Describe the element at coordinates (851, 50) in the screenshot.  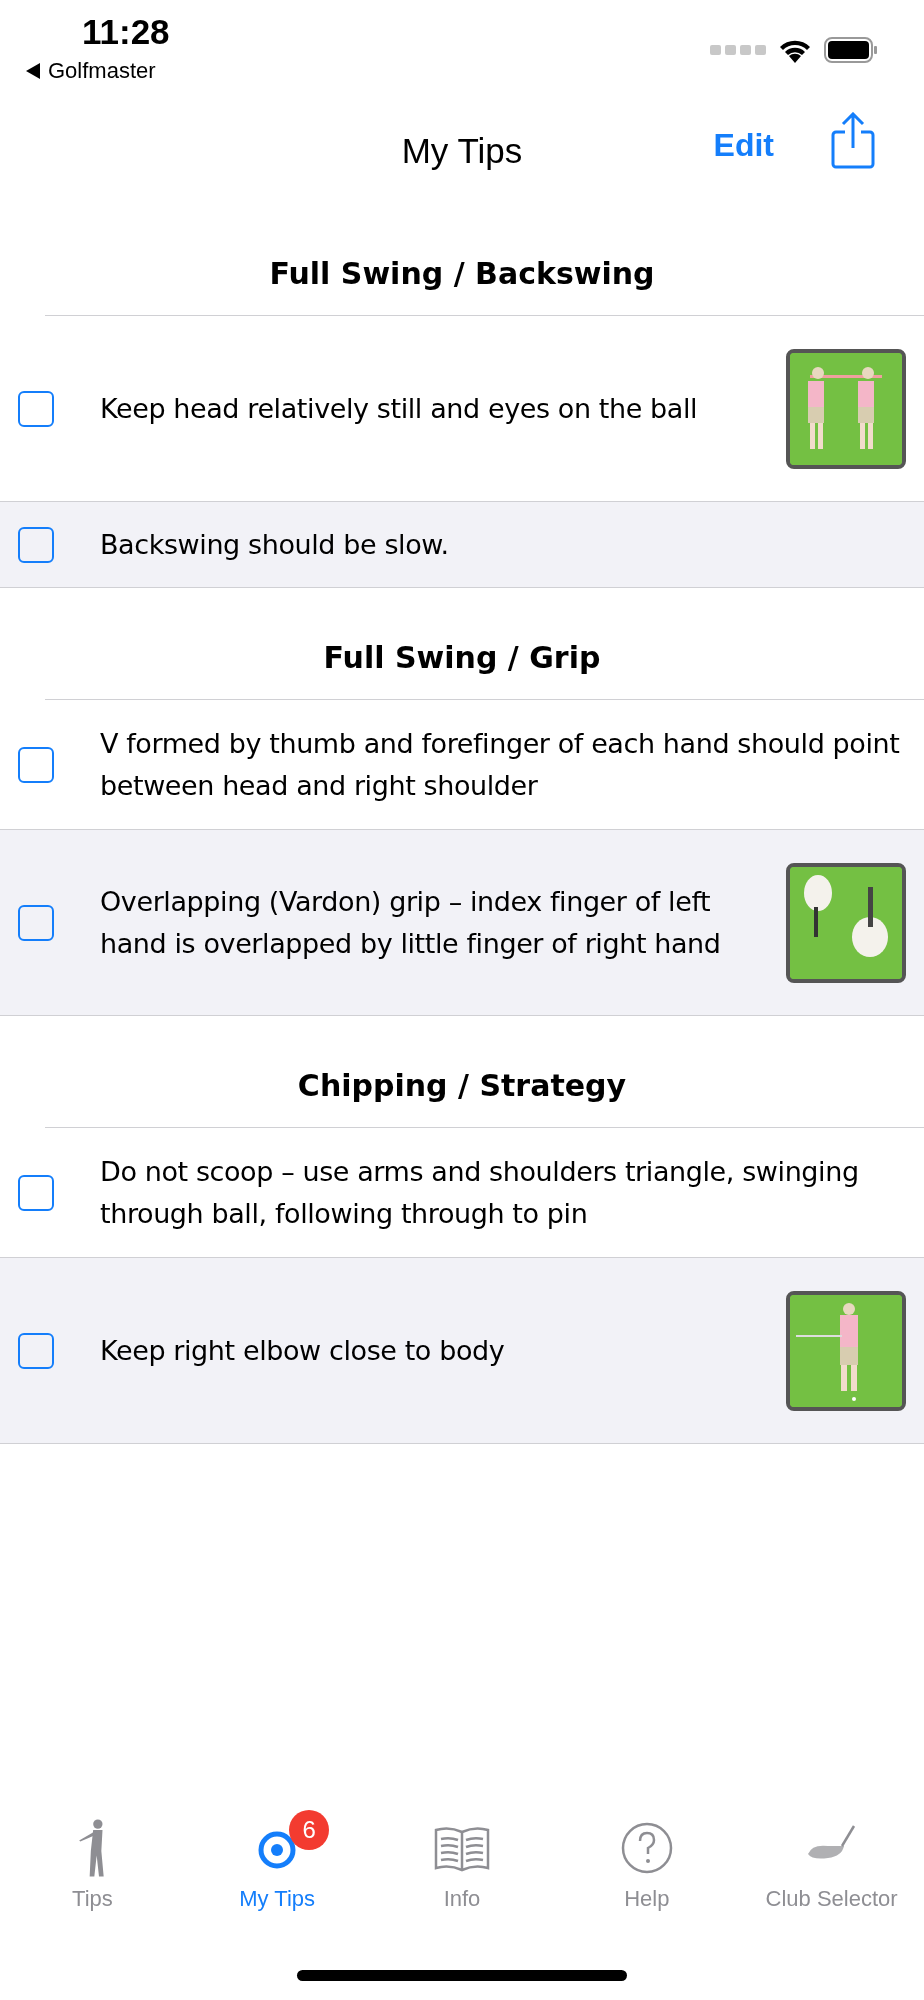
I see `battery-icon` at that location.